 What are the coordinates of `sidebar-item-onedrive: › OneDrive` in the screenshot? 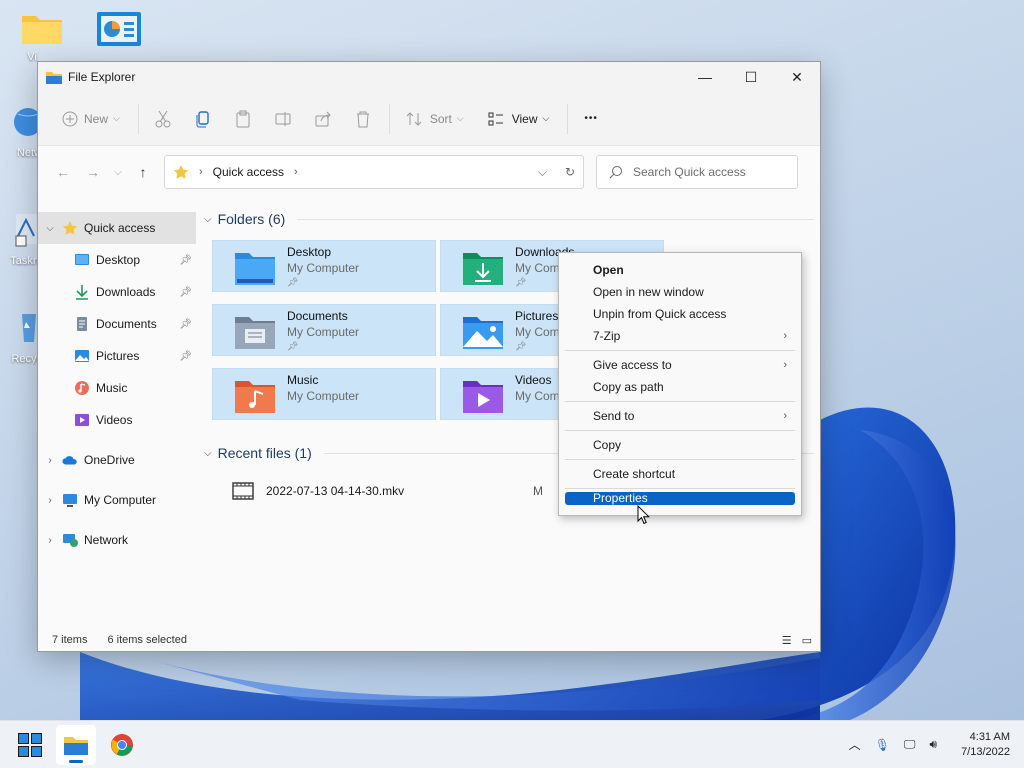 It's located at (117, 460).